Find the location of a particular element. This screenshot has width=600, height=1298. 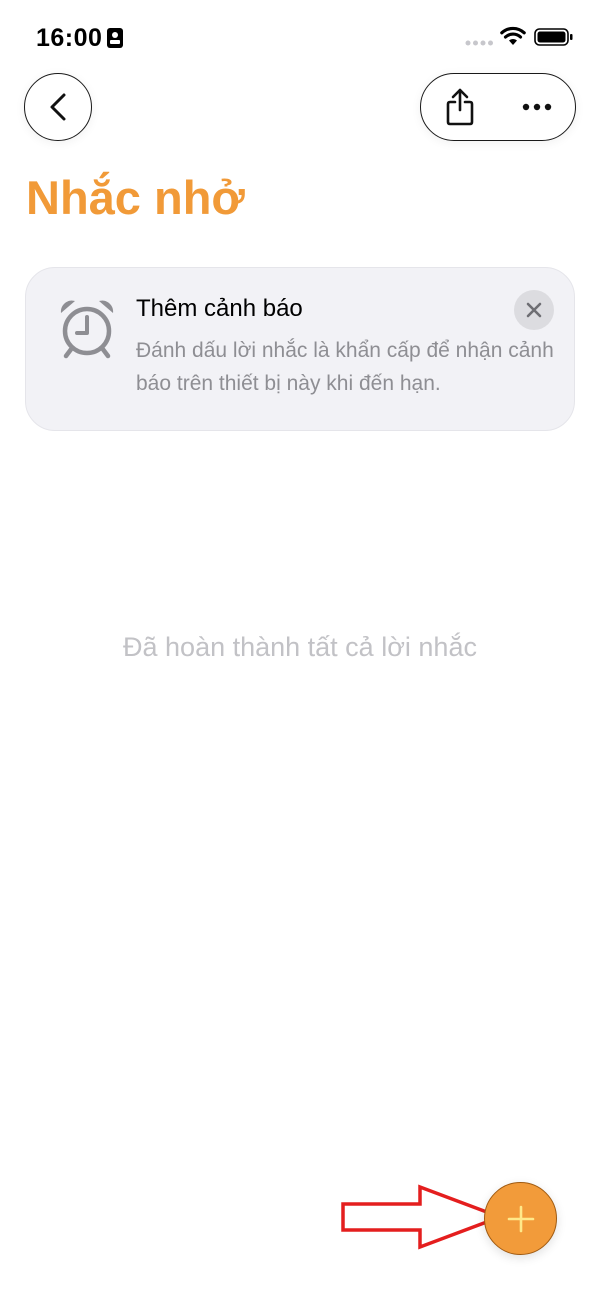

cellular-signal-icon is located at coordinates (479, 43).